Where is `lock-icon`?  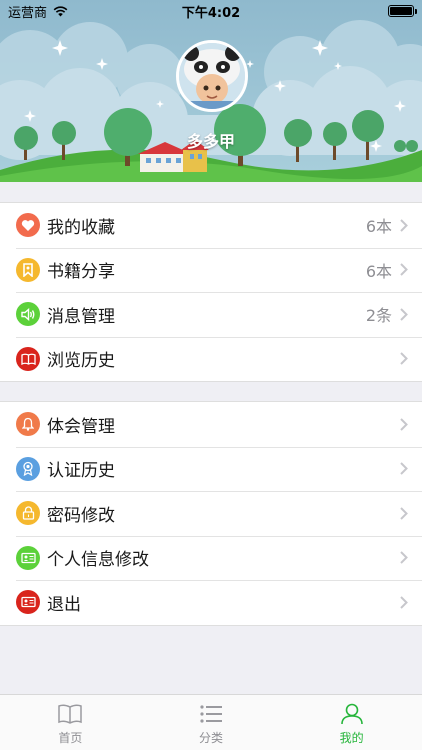
lock-icon is located at coordinates (28, 513).